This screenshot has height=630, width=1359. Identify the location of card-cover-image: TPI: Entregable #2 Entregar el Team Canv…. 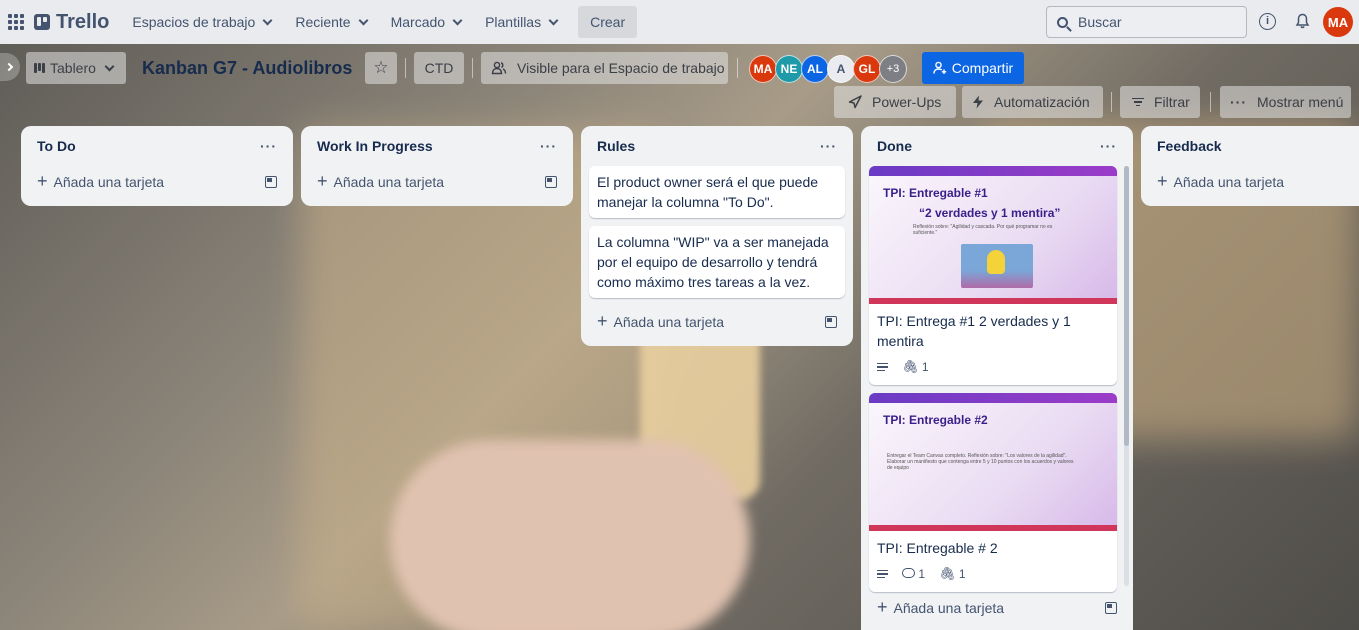
(993, 462).